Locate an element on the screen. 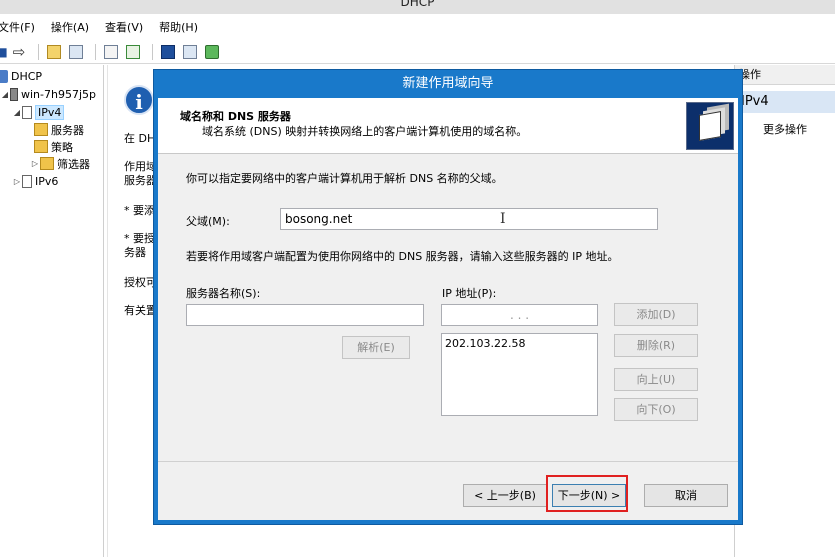 This screenshot has height=557, width=835. next-button-highlight is located at coordinates (587, 493).